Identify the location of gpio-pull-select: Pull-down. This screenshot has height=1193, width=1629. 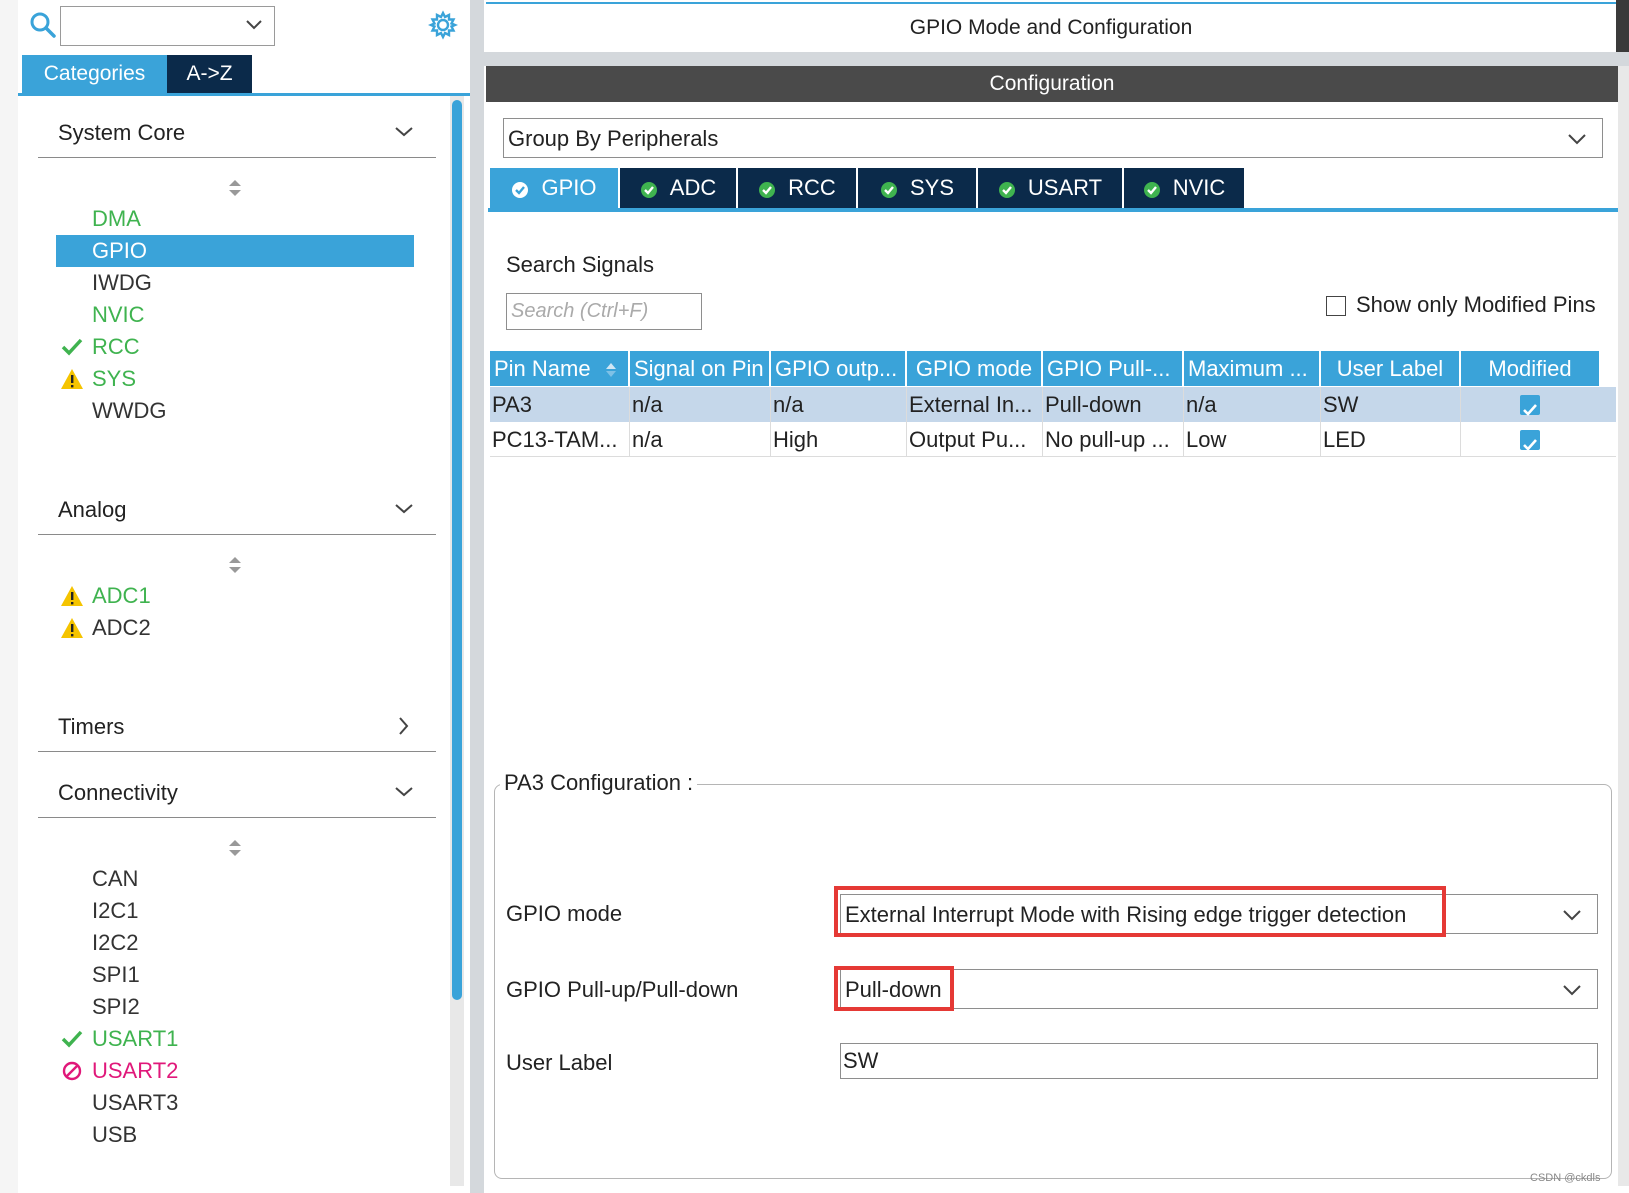
(1219, 989).